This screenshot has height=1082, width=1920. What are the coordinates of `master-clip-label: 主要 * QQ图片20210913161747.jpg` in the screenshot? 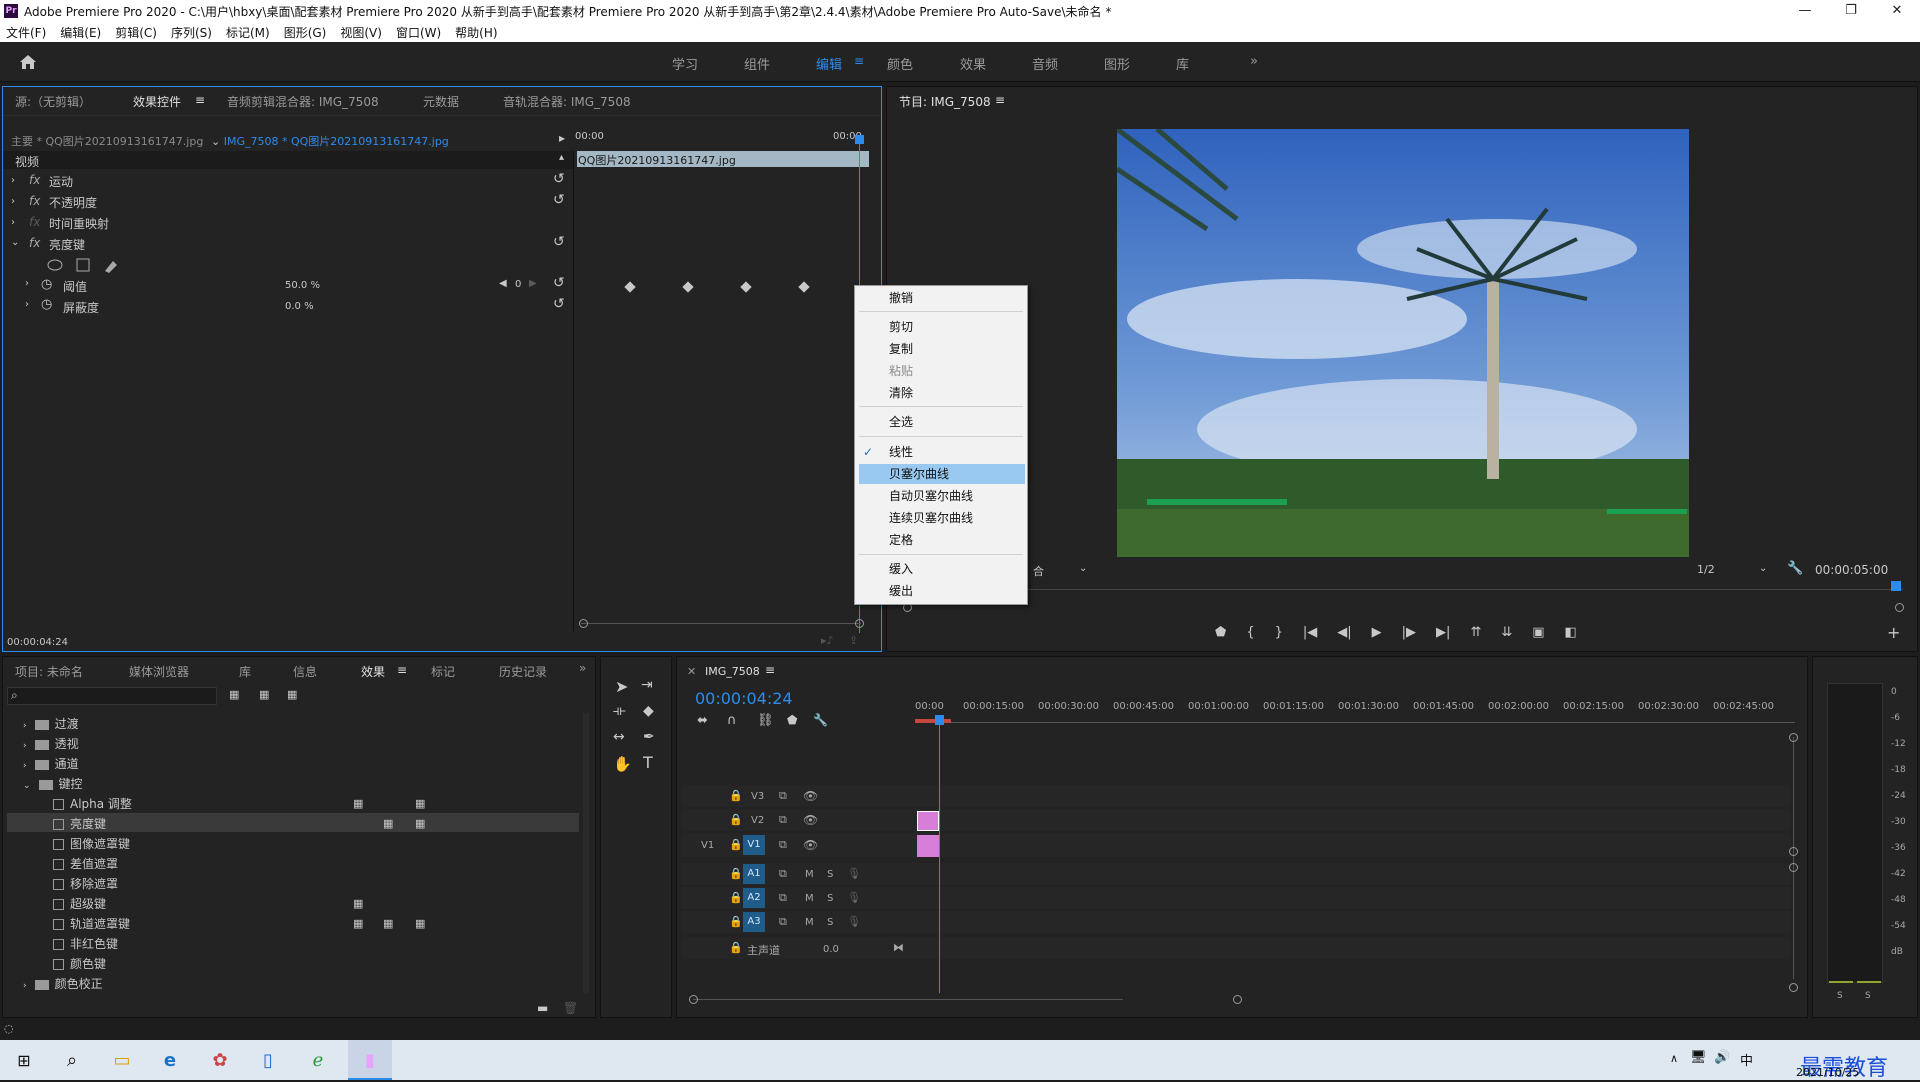 It's located at (107, 141).